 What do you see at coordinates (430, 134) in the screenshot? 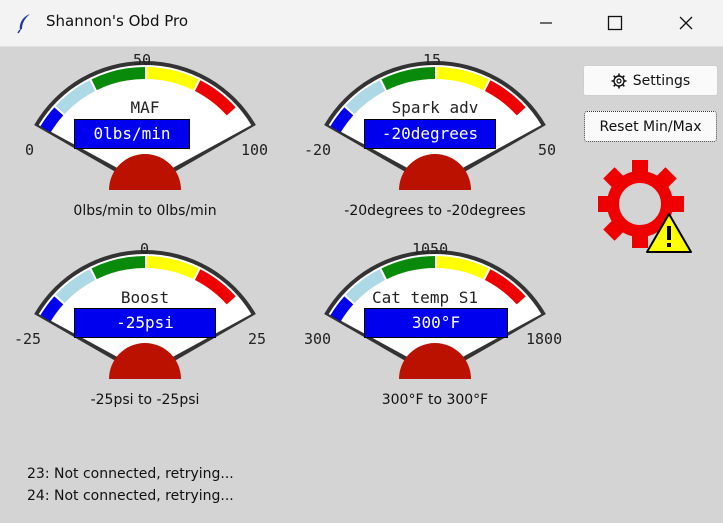
I see `gauge-value: -20degrees` at bounding box center [430, 134].